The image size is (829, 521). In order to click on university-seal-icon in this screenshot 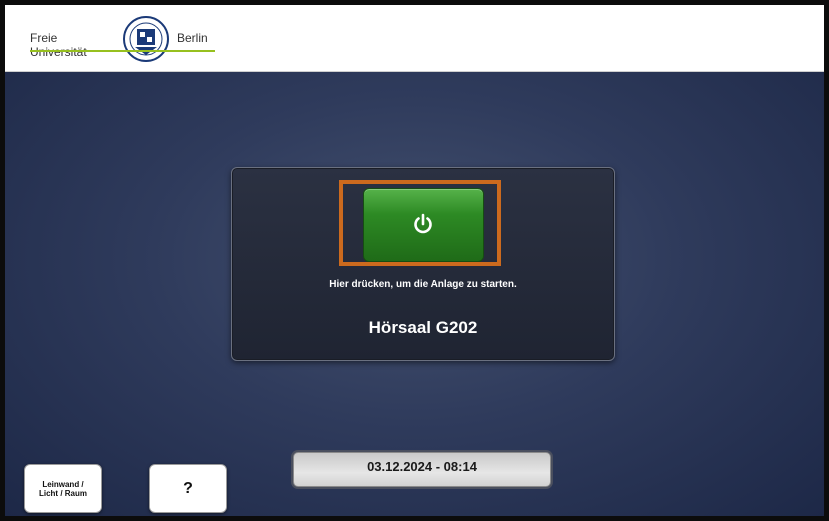, I will do `click(146, 39)`.